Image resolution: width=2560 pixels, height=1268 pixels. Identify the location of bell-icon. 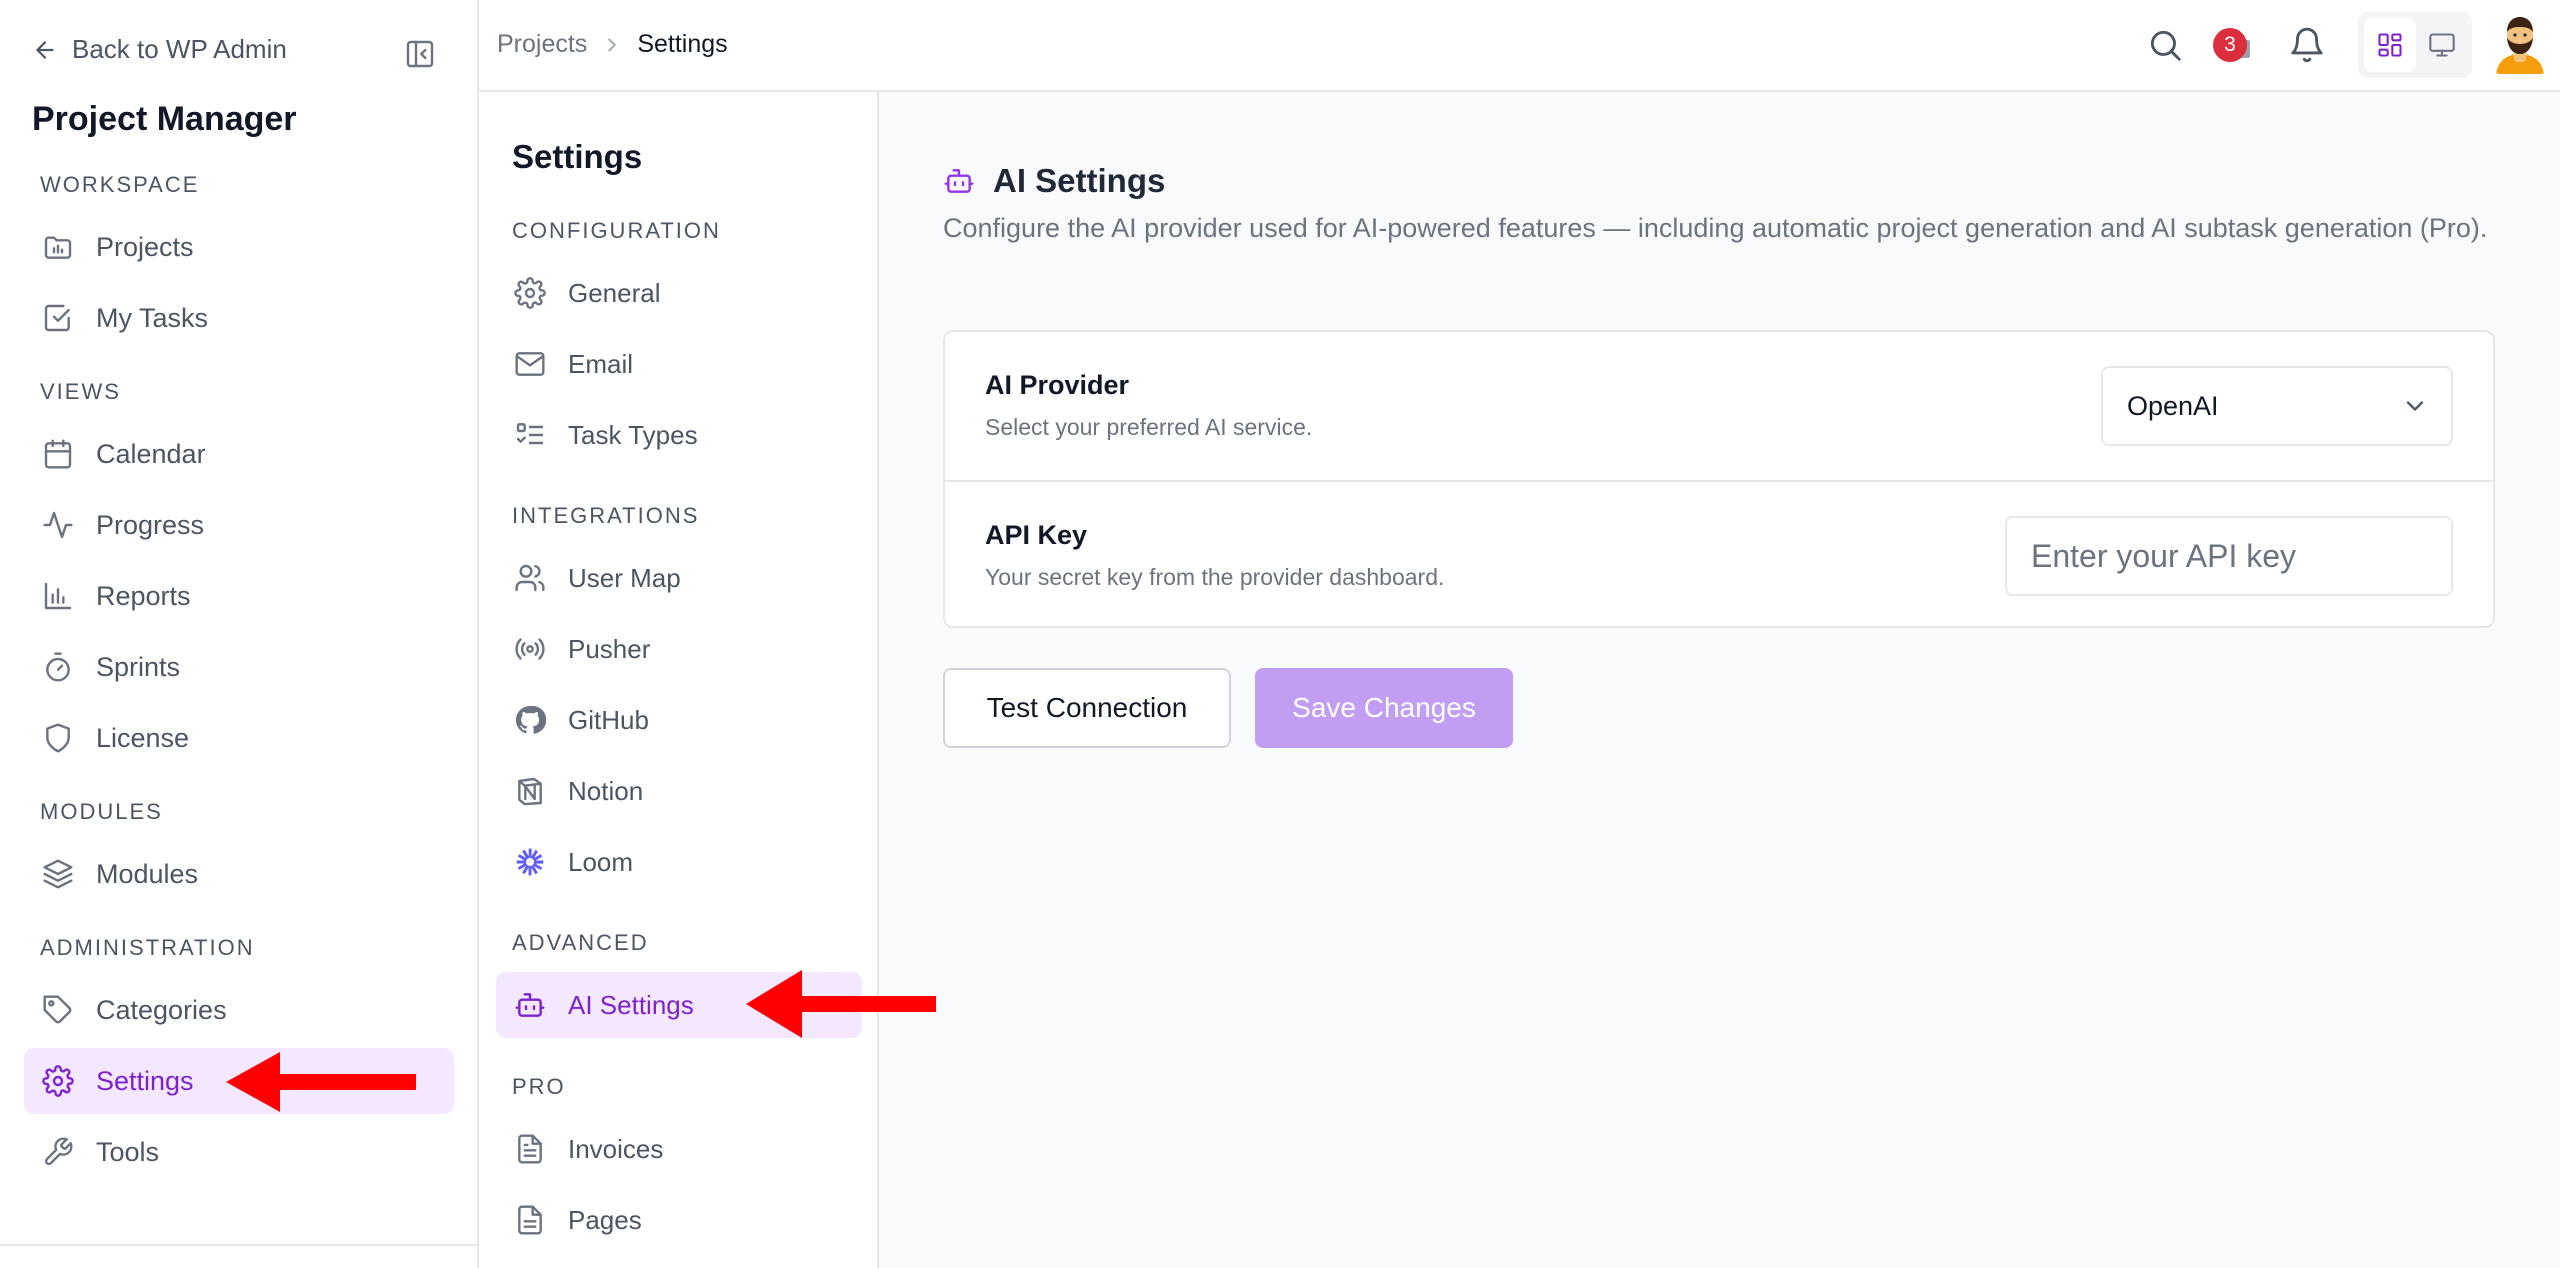
(2307, 45).